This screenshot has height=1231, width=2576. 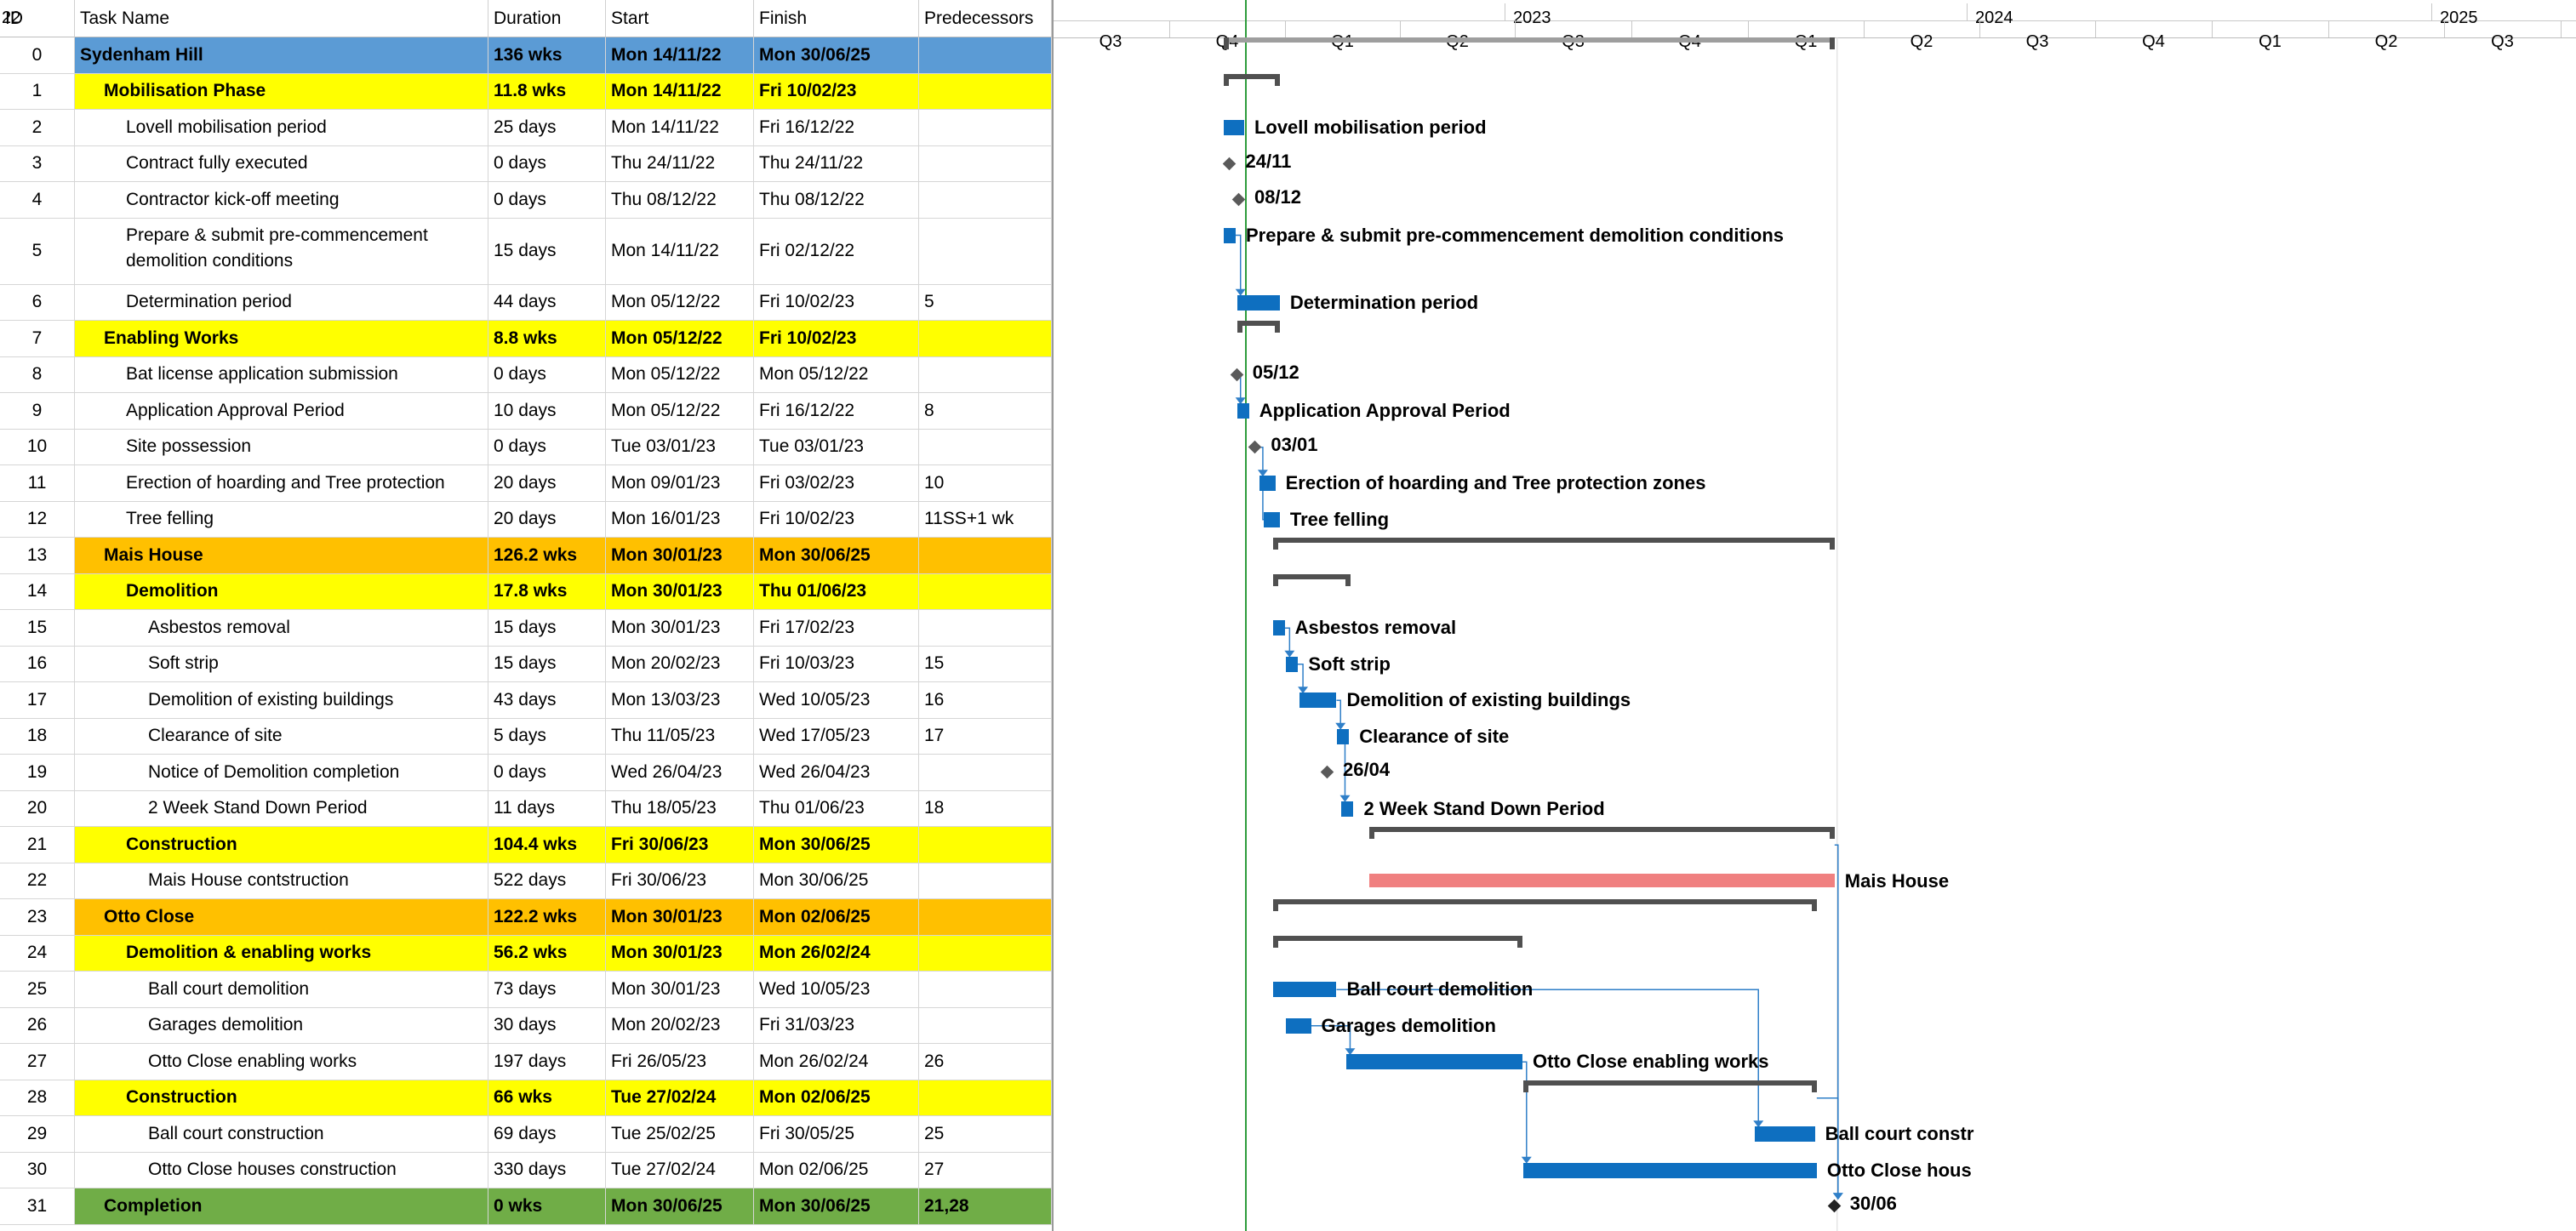 I want to click on task-duration: 8.8 wks, so click(x=547, y=339).